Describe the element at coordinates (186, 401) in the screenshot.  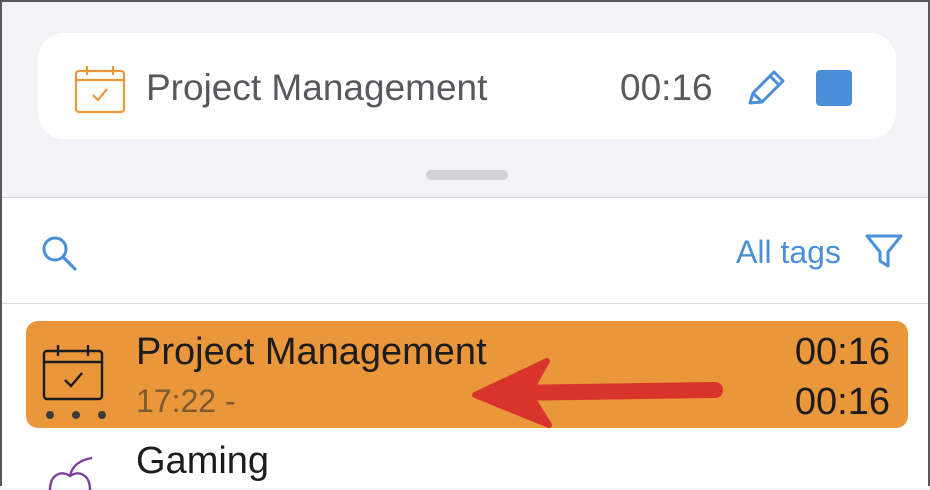
I see `entry-start-time: 17:22 -` at that location.